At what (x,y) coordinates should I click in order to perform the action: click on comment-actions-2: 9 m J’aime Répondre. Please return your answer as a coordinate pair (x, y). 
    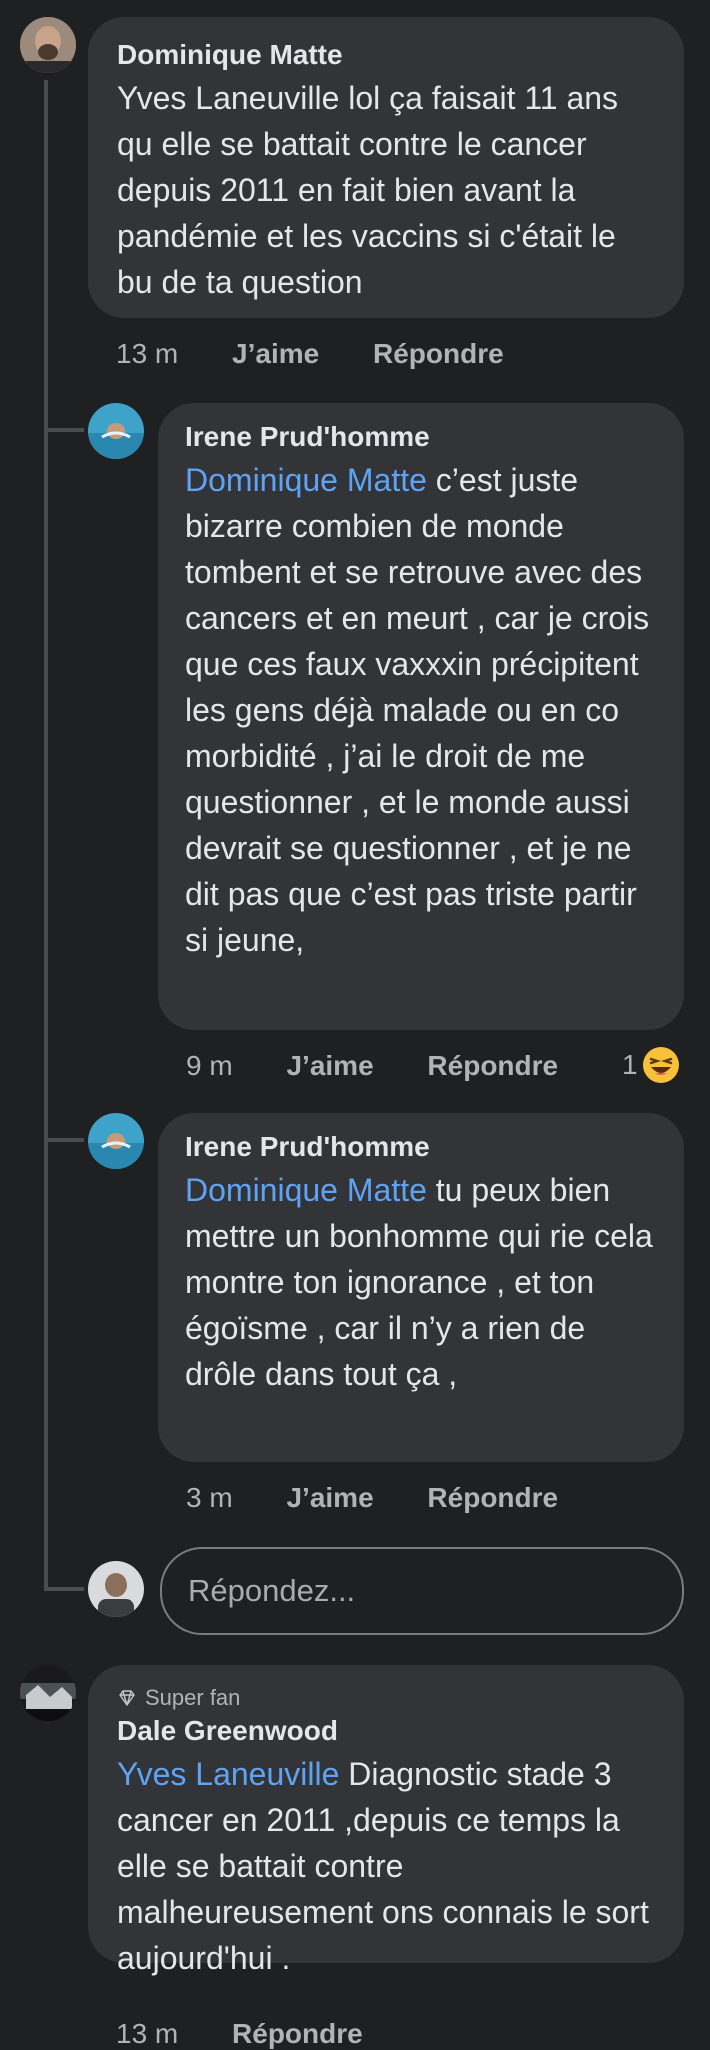
    Looking at the image, I should click on (435, 1066).